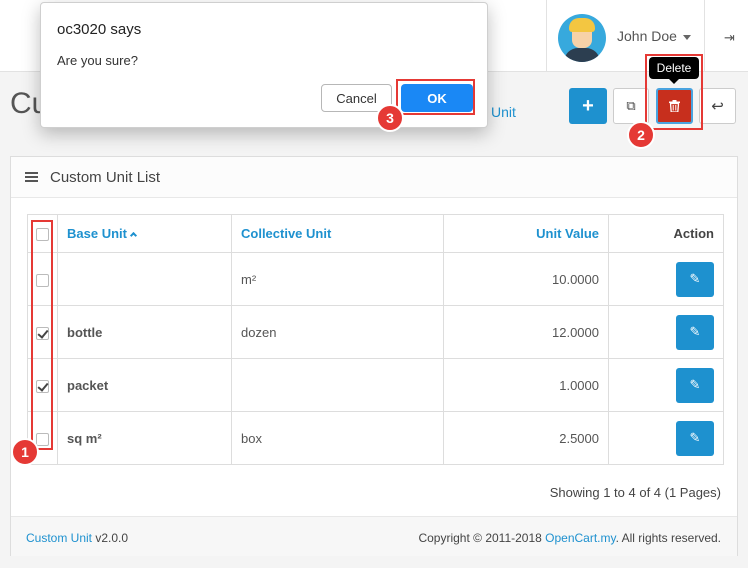 This screenshot has height=568, width=748. What do you see at coordinates (144, 385) in the screenshot?
I see `base-unit-cell: packet` at bounding box center [144, 385].